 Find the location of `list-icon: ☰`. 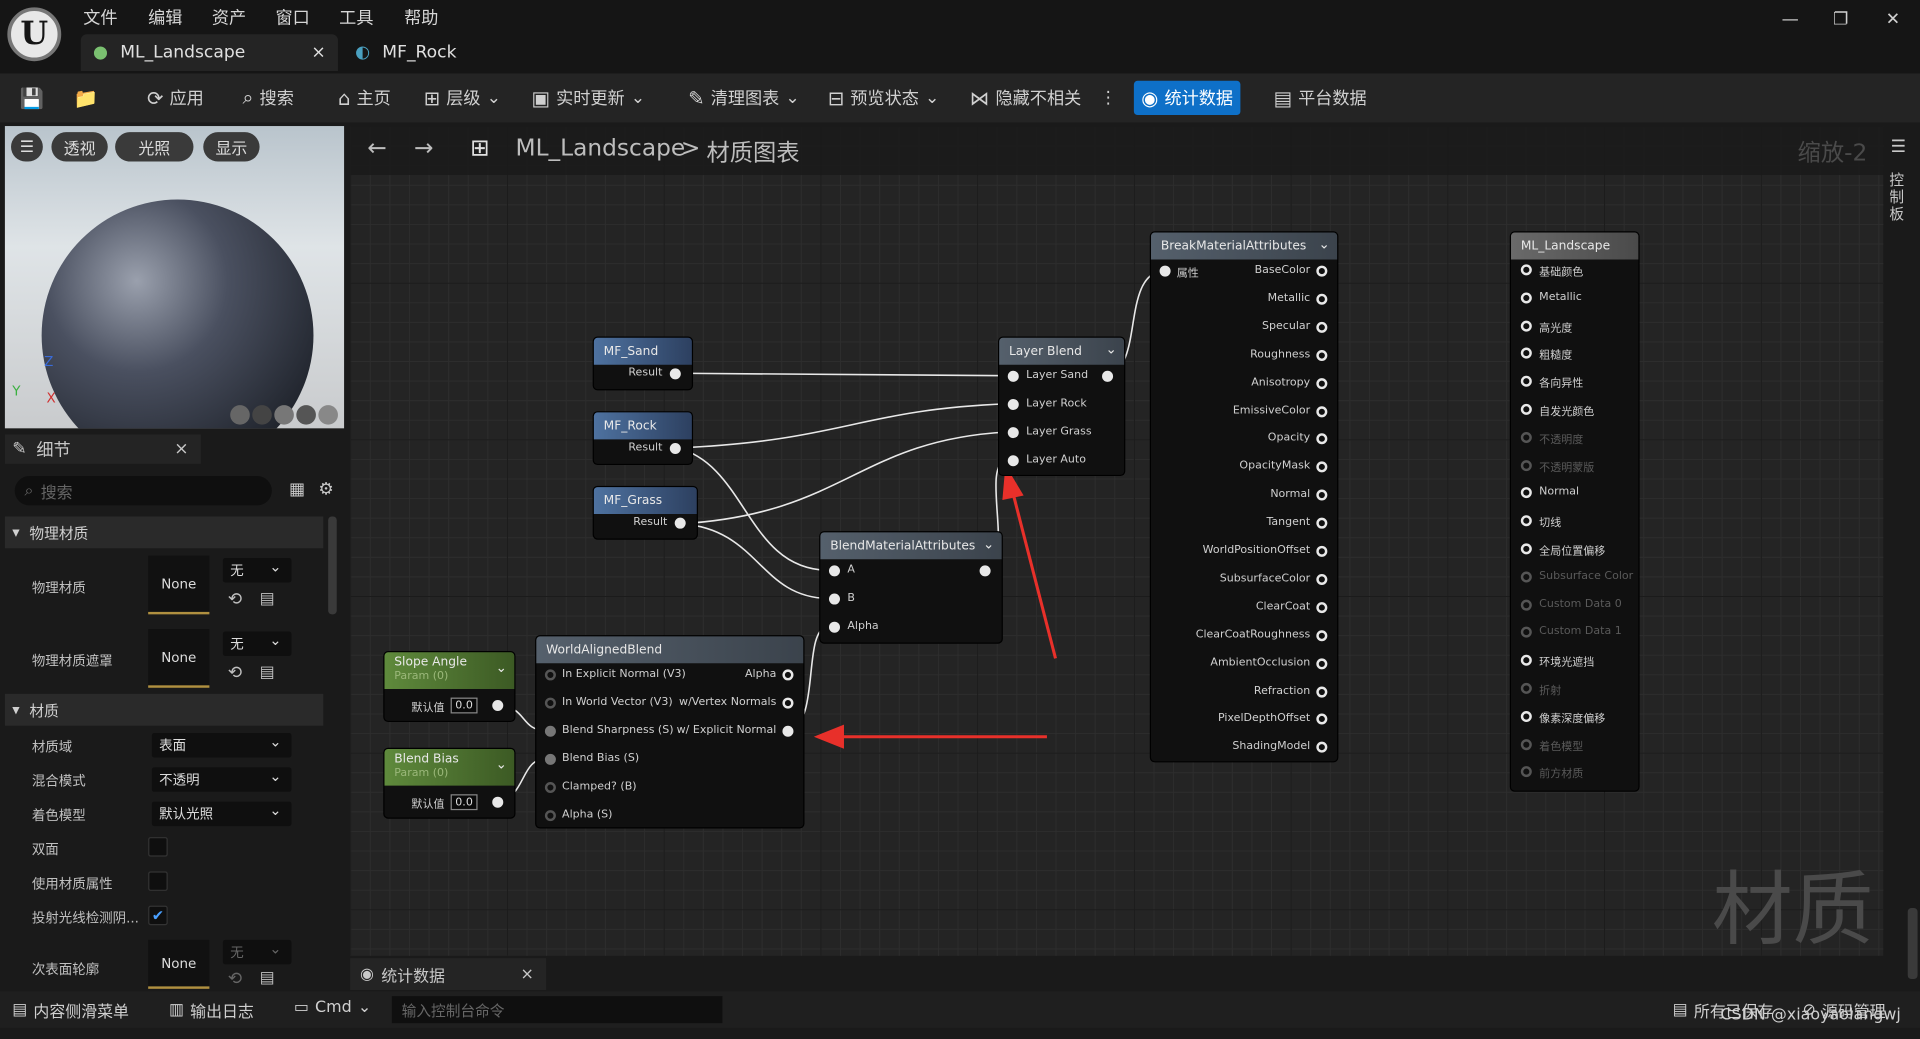

list-icon: ☰ is located at coordinates (1898, 147).